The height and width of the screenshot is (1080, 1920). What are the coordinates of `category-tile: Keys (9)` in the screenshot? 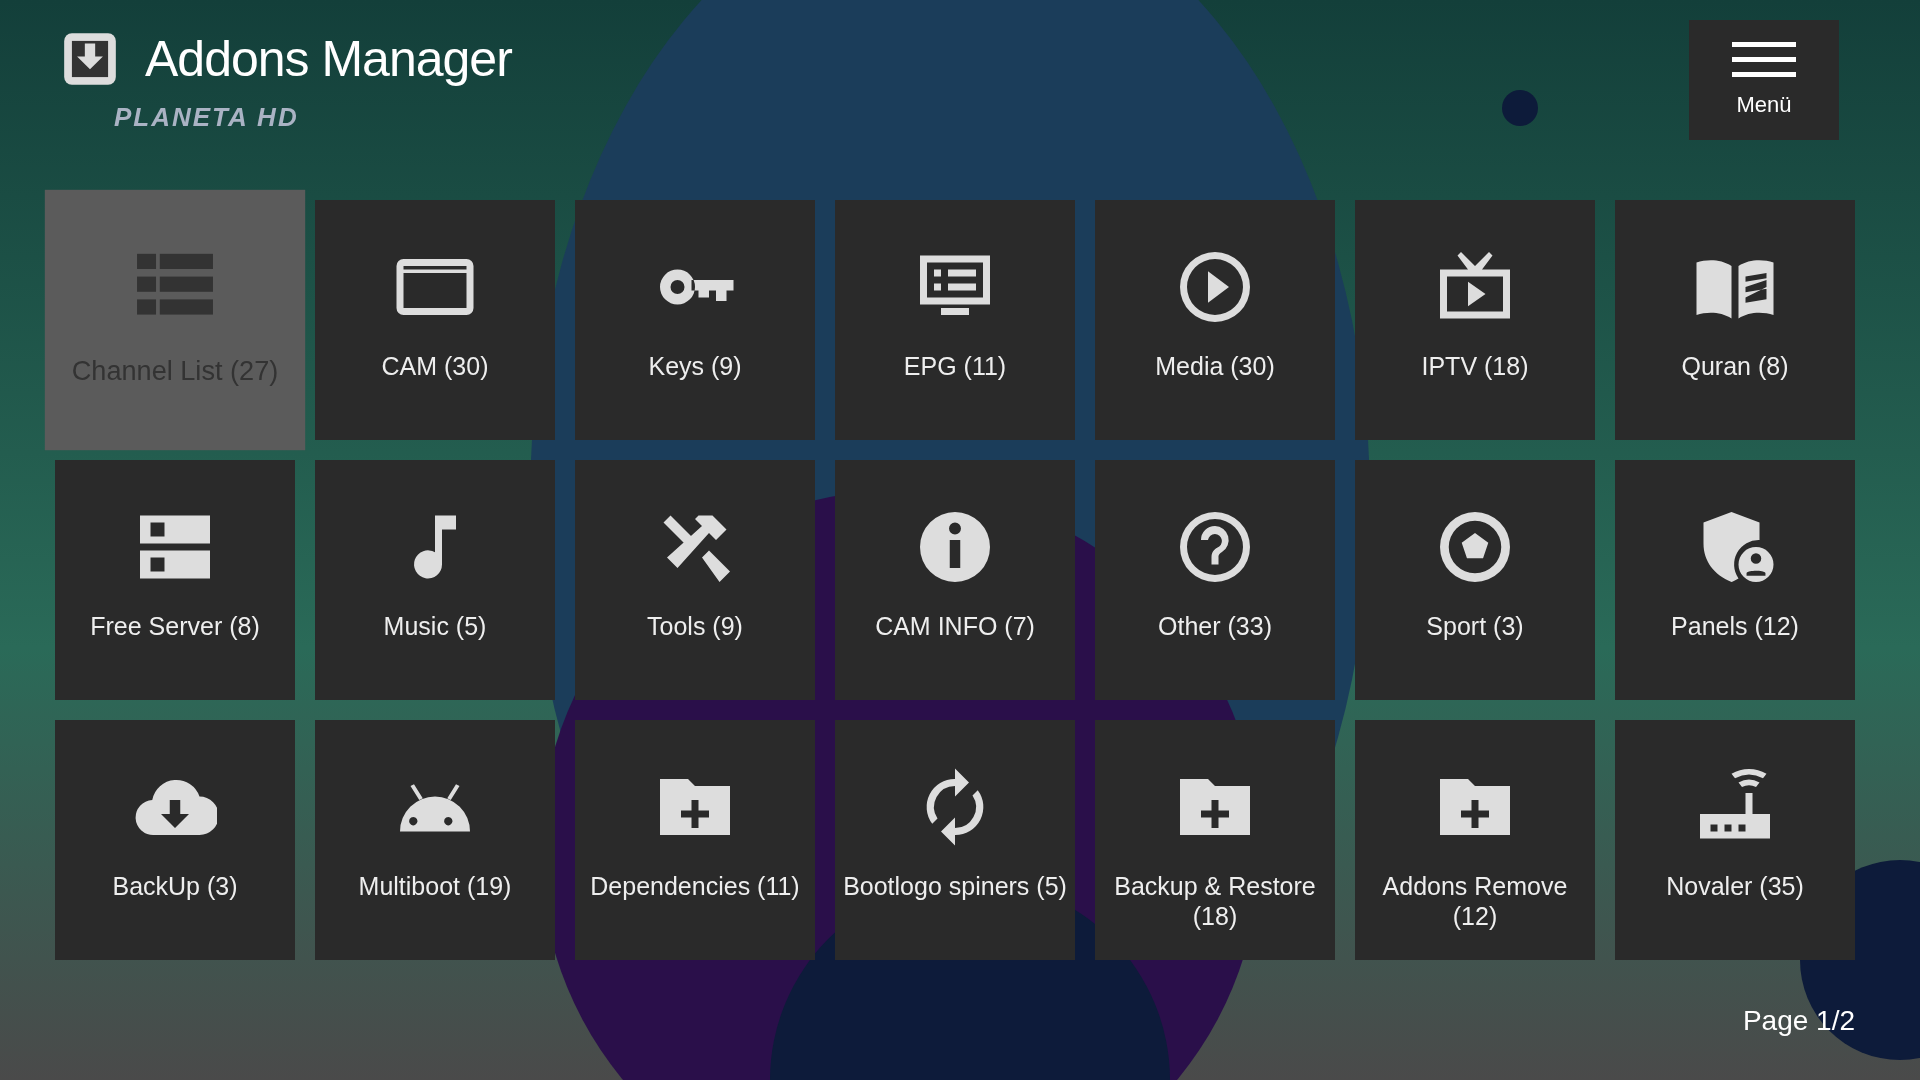 It's located at (695, 320).